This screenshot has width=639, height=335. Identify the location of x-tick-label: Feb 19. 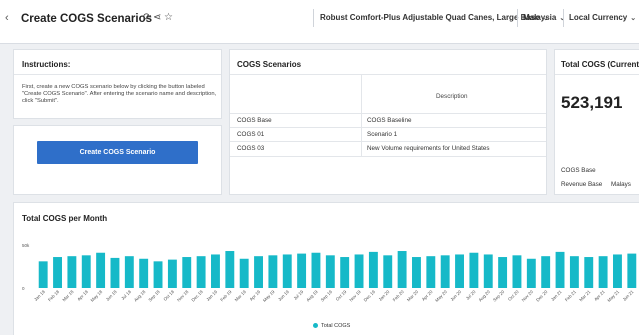
(226, 296).